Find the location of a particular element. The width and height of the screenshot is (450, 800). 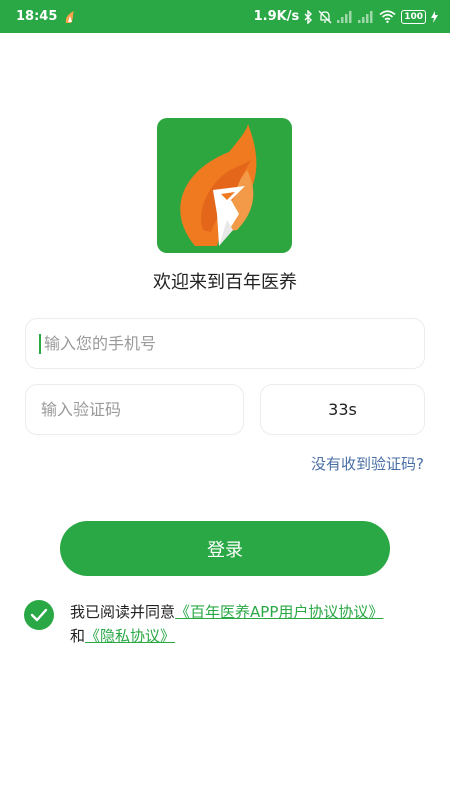

login-button: 登录 is located at coordinates (225, 548).